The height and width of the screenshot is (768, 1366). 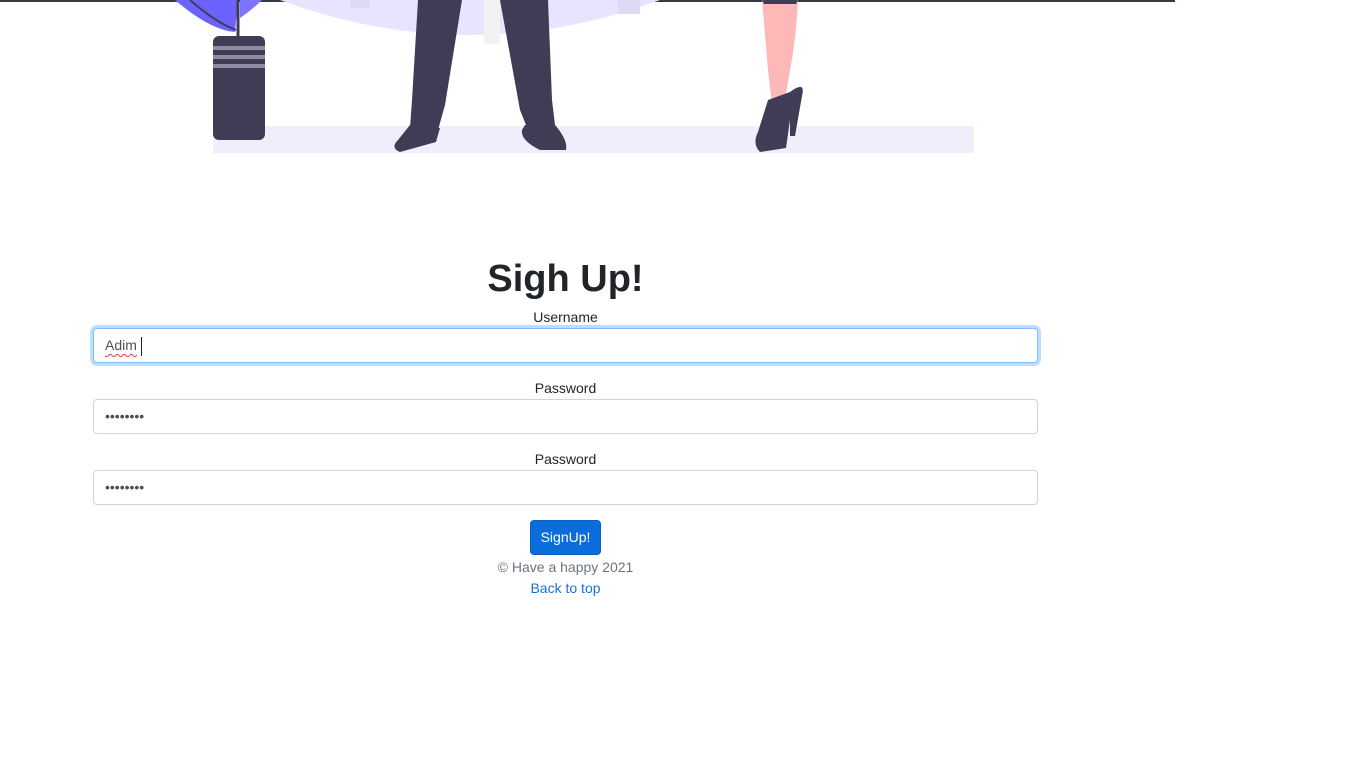 I want to click on confirm-password-input: ••••••••, so click(x=565, y=487).